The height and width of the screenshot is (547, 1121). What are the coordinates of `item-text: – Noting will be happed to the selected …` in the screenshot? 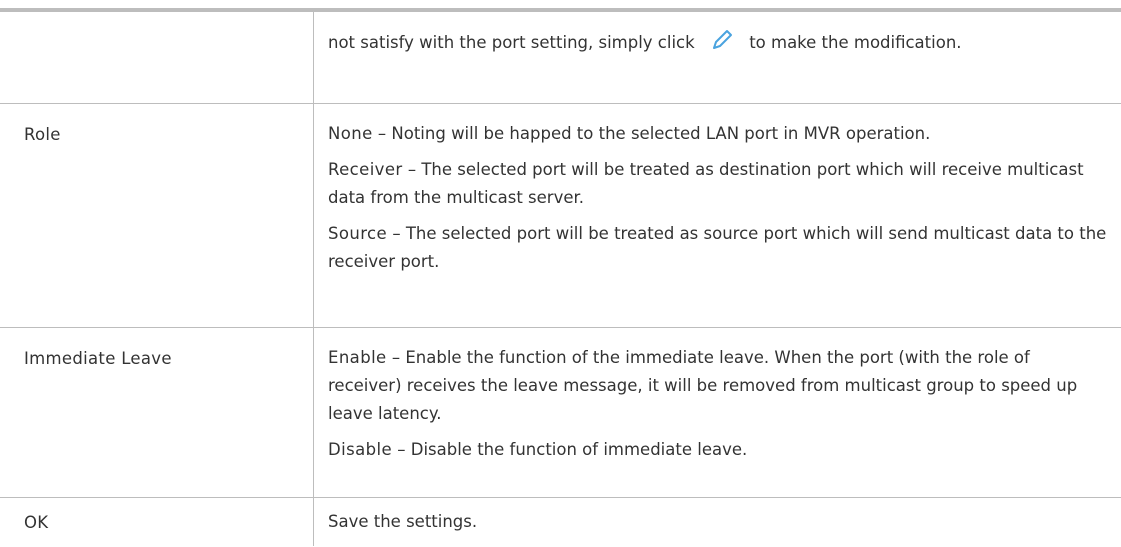 It's located at (651, 133).